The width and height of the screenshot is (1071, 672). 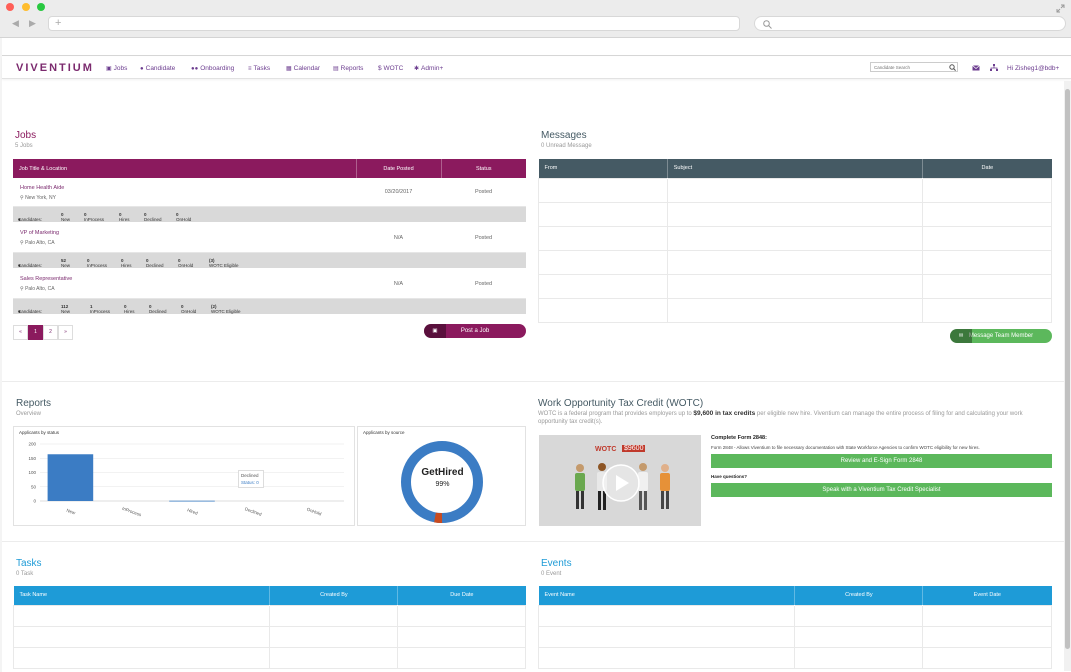 What do you see at coordinates (314, 512) in the screenshot?
I see `x-tick-label: OnHold` at bounding box center [314, 512].